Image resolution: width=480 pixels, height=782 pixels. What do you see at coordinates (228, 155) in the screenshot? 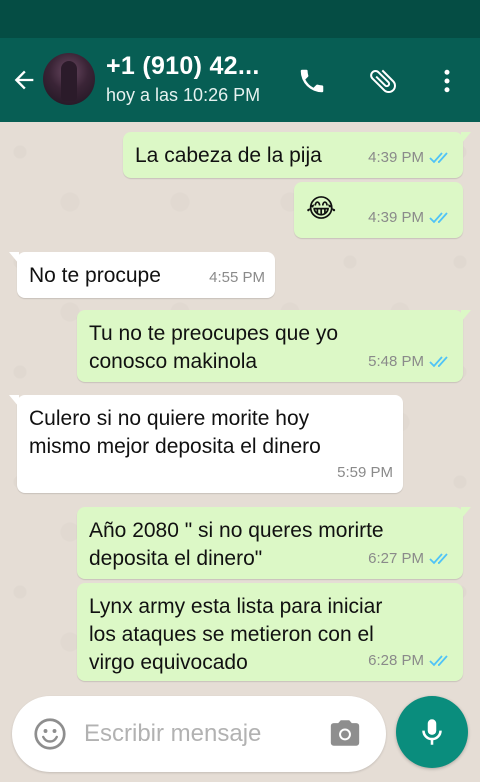
I see `message-text: La cabeza de la pija` at bounding box center [228, 155].